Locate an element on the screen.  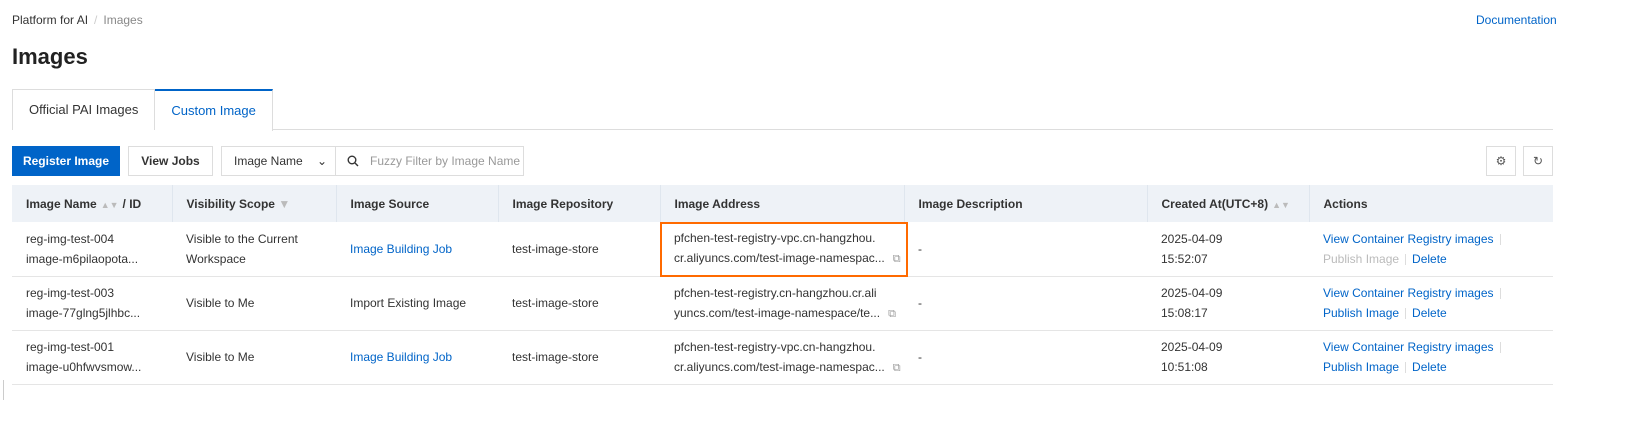
register-image-button: Register Image is located at coordinates (66, 161).